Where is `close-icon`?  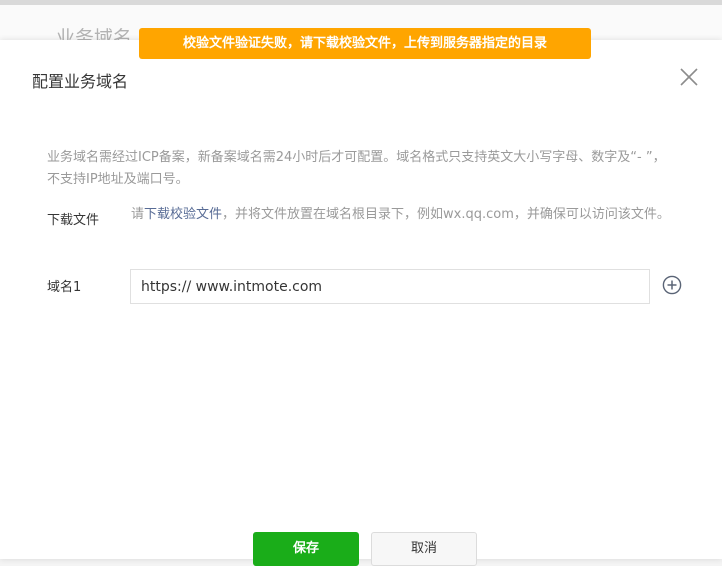
close-icon is located at coordinates (689, 77).